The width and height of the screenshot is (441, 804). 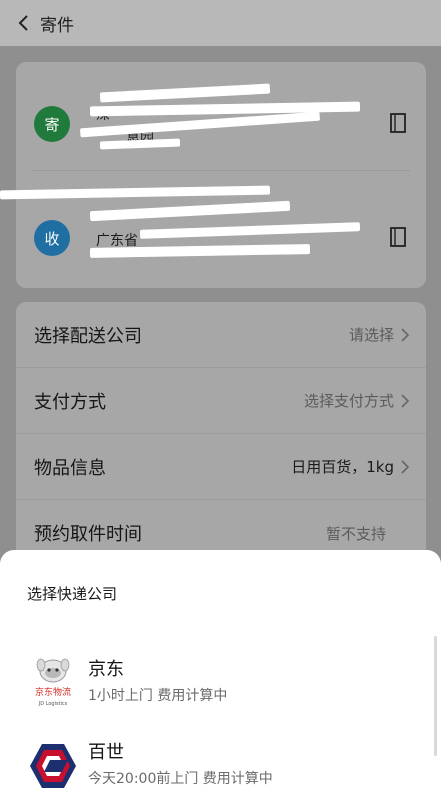 I want to click on svg-text: JD Logistics, so click(x=53, y=704).